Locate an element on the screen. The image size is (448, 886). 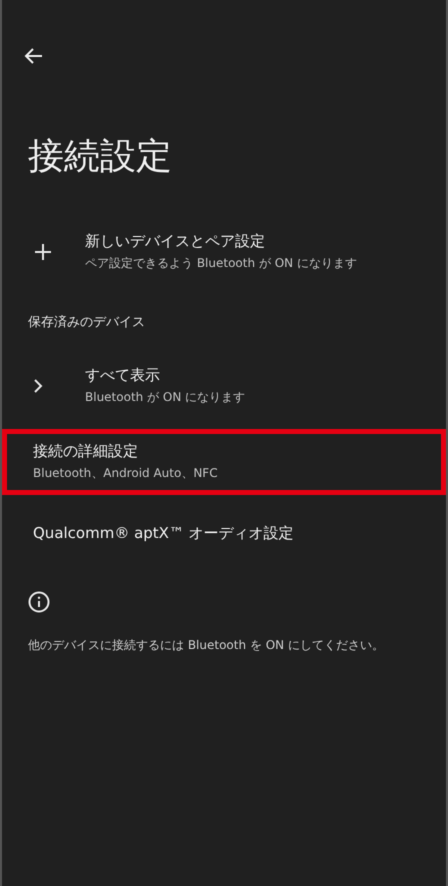
info-icon is located at coordinates (39, 602).